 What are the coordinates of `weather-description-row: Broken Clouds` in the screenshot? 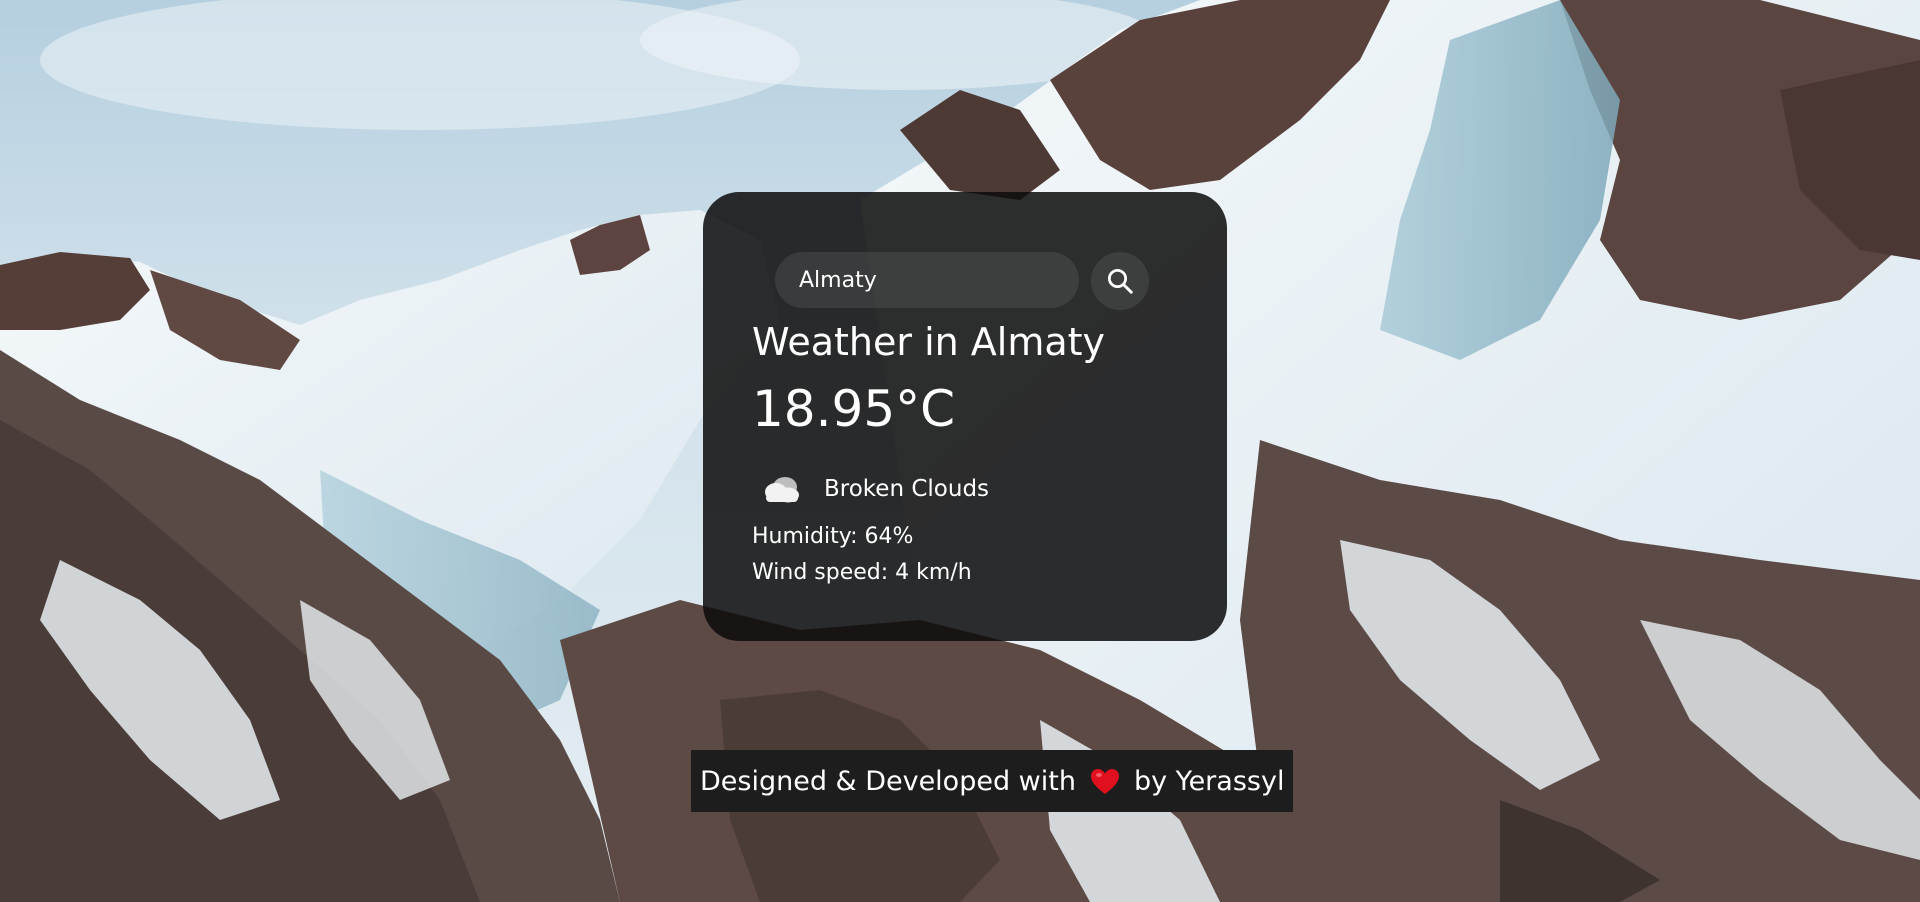 It's located at (873, 489).